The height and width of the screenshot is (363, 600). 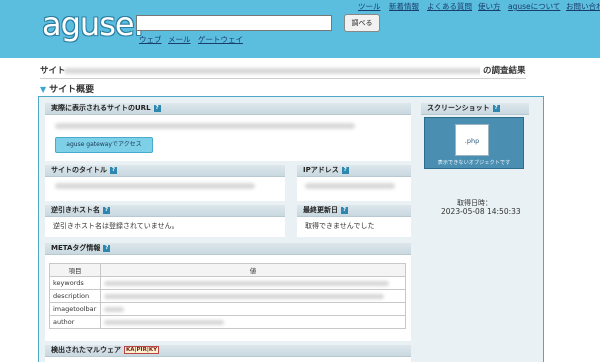 I want to click on displayed-url-header: 実際に表示されるサイトのURL?, so click(x=228, y=109).